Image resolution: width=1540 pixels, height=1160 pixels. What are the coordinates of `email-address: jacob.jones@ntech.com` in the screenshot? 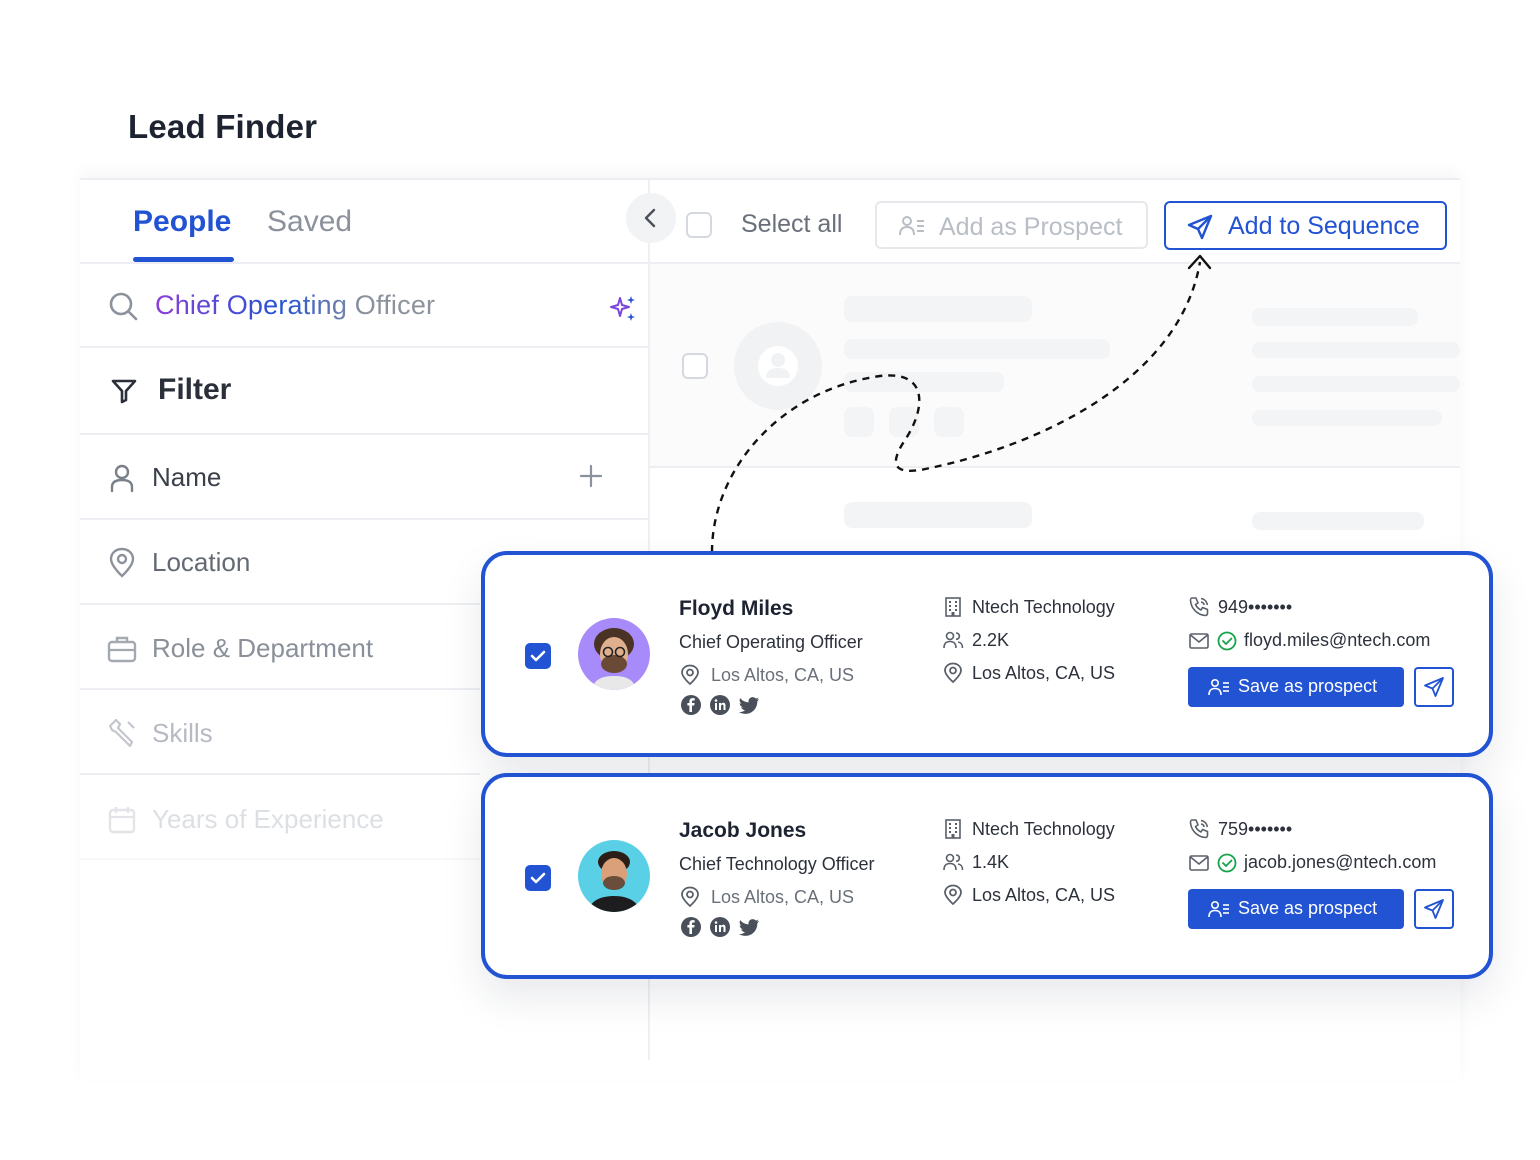 It's located at (1340, 862).